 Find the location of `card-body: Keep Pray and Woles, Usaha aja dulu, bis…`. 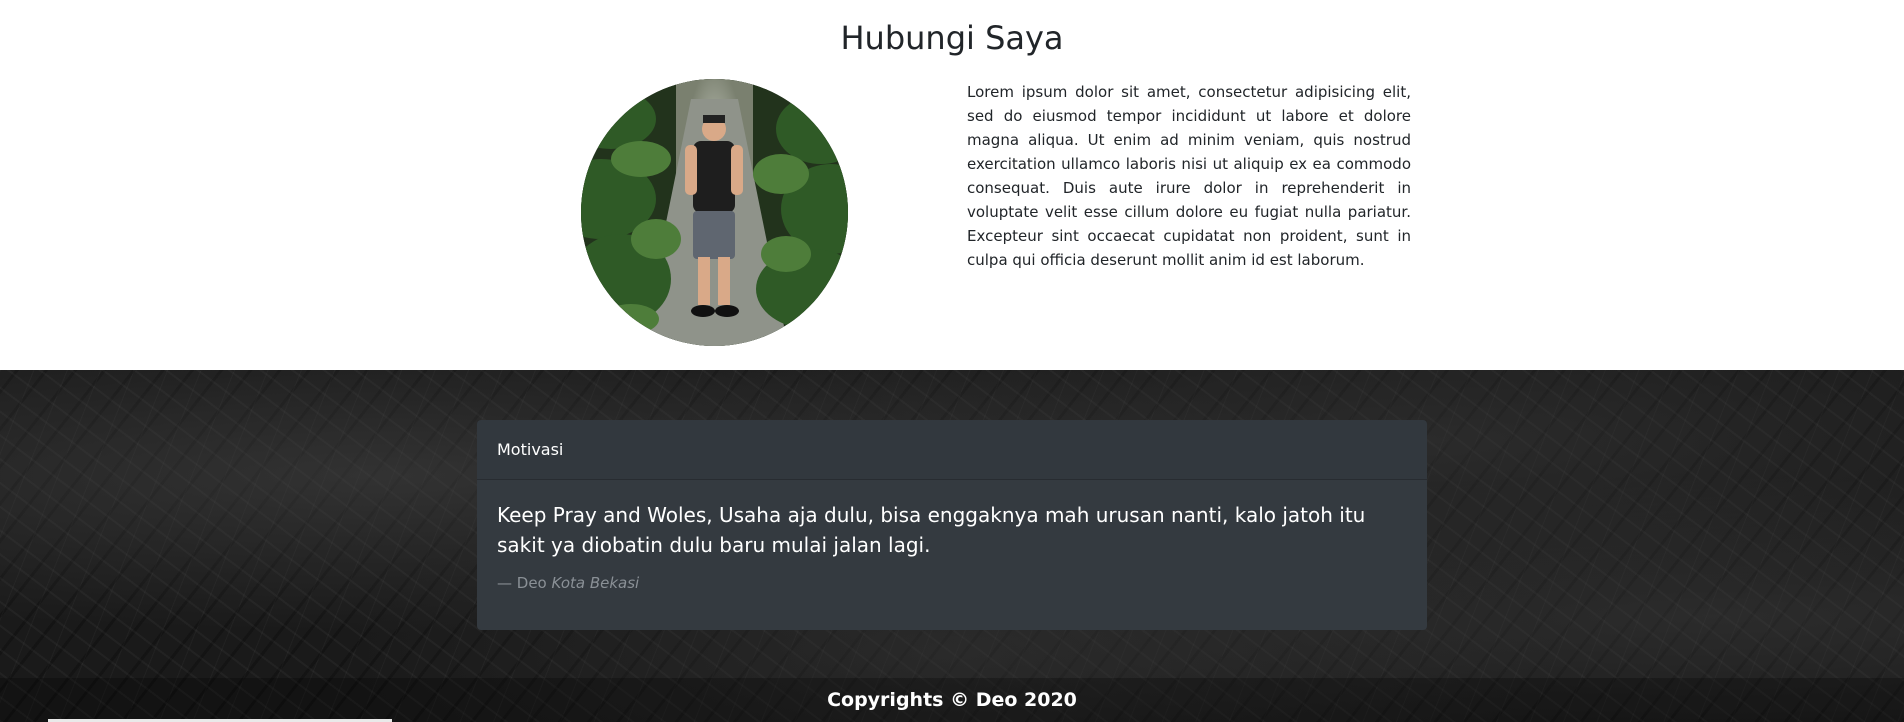

card-body: Keep Pray and Woles, Usaha aja dulu, bis… is located at coordinates (952, 546).